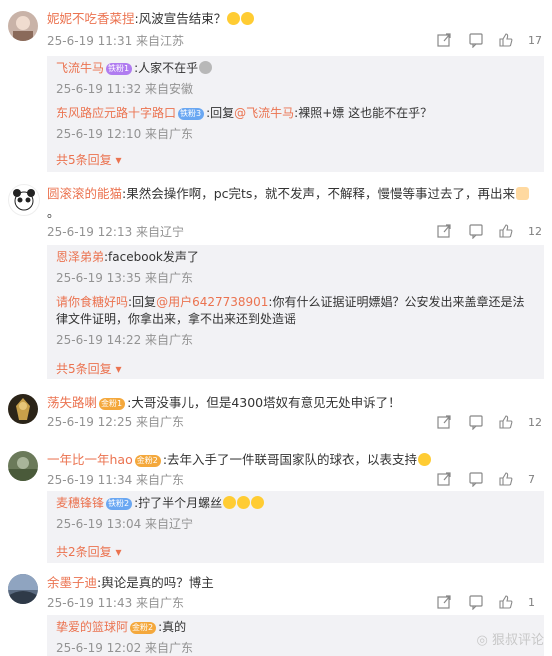  What do you see at coordinates (212, 302) in the screenshot?
I see `mention-link: @用户6427738901` at bounding box center [212, 302].